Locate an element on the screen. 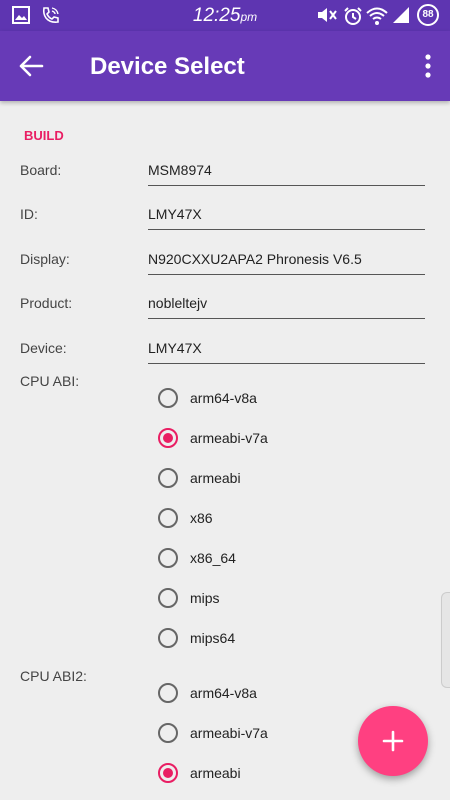 This screenshot has height=800, width=450. display-label: Display: is located at coordinates (45, 259).